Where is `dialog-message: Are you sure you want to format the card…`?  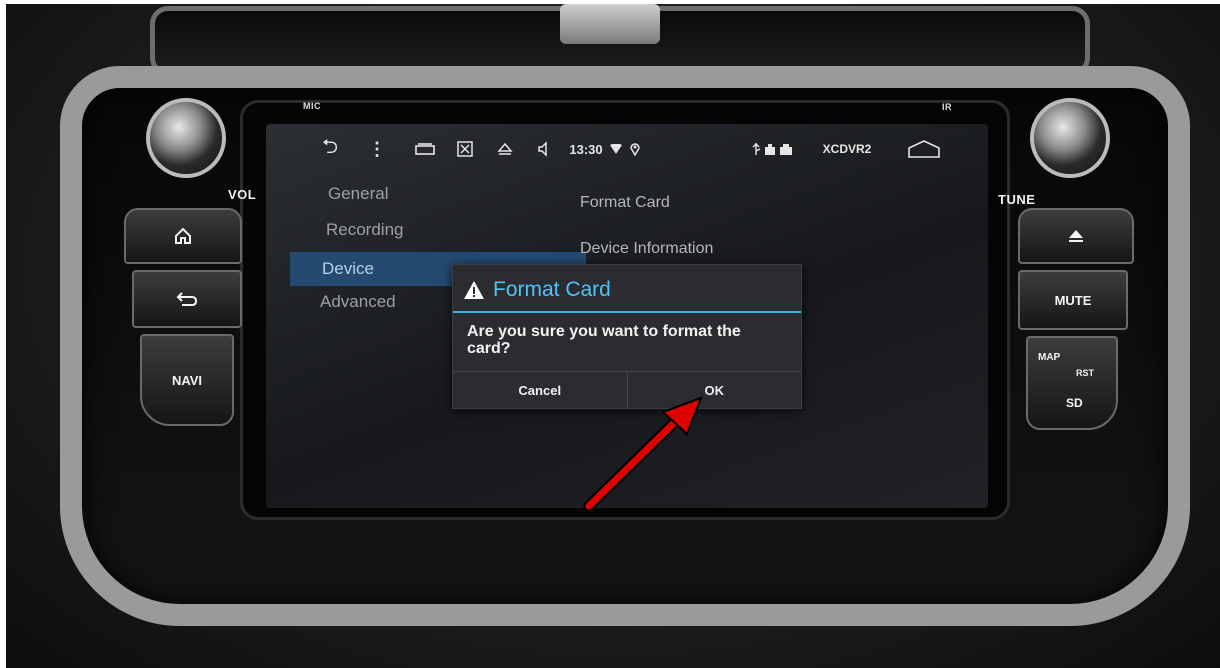 dialog-message: Are you sure you want to format the card… is located at coordinates (604, 340).